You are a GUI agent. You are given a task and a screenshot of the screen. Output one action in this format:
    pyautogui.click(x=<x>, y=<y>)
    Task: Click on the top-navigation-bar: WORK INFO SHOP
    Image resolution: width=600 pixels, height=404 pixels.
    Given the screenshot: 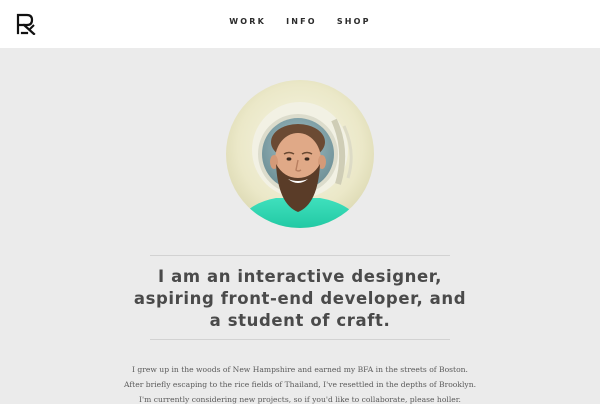 What is the action you would take?
    pyautogui.click(x=300, y=24)
    